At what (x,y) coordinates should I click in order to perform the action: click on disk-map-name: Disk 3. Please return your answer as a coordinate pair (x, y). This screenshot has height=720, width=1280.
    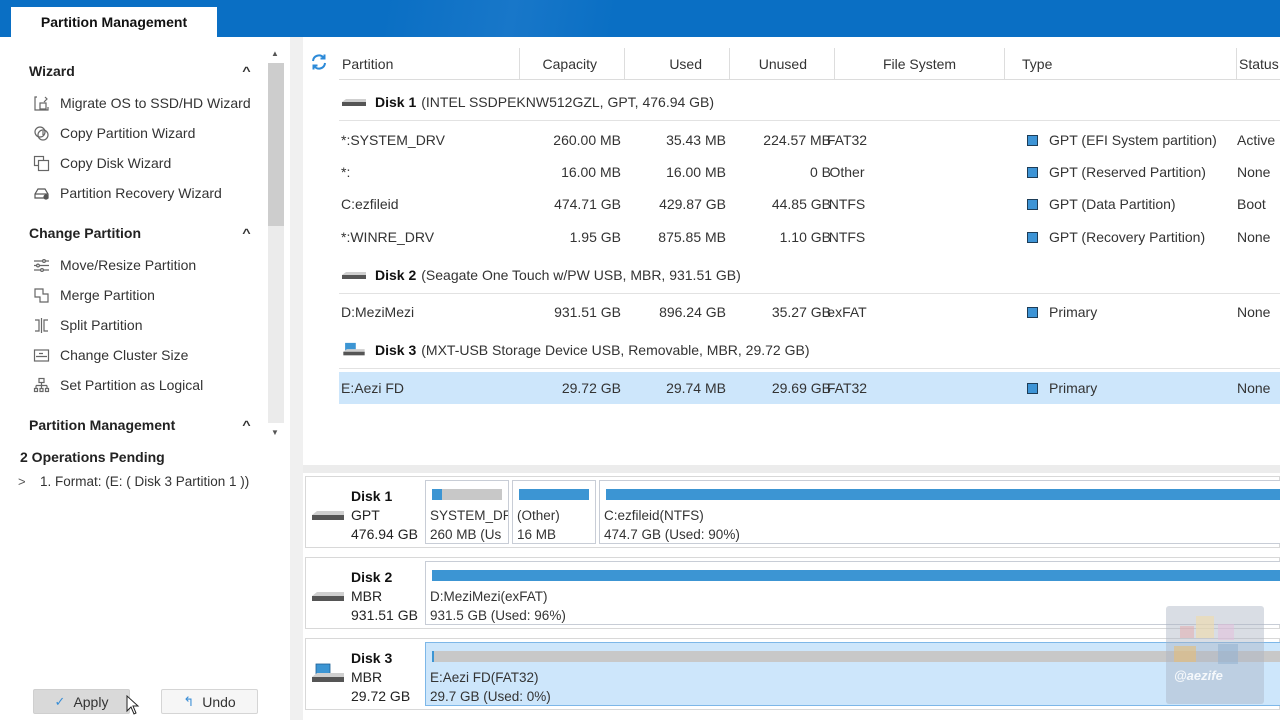
    Looking at the image, I should click on (372, 658).